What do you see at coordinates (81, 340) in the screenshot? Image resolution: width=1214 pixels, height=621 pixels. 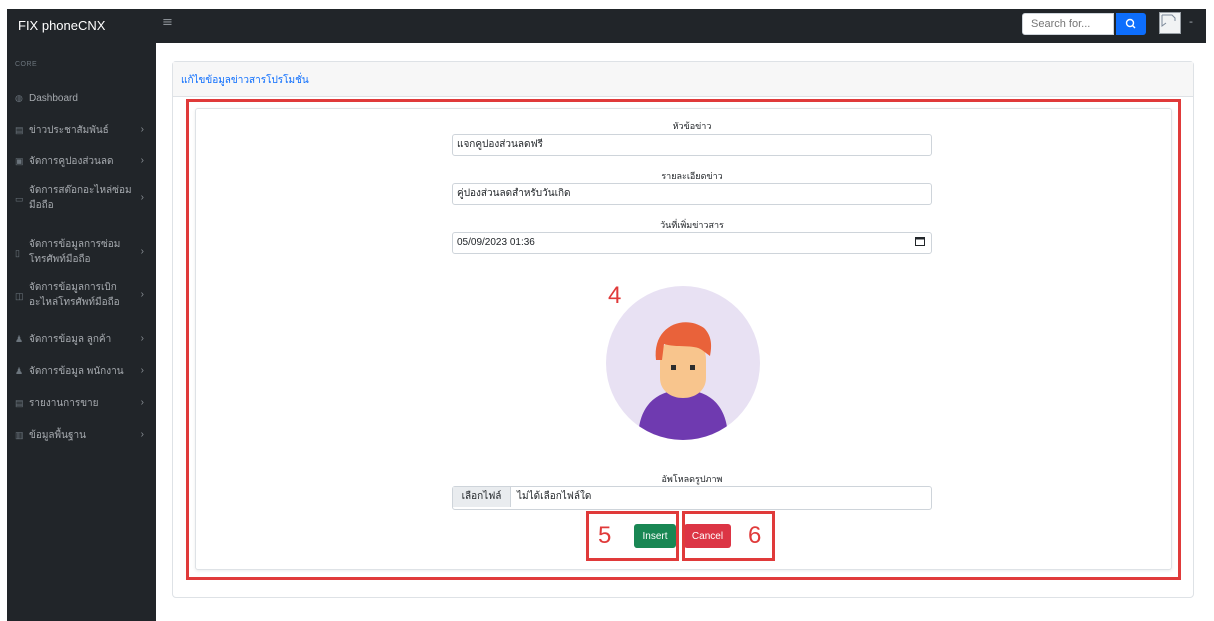 I see `sidebar-item-customers: ♟ จัดการข้อมูล ลูกค้า ›` at bounding box center [81, 340].